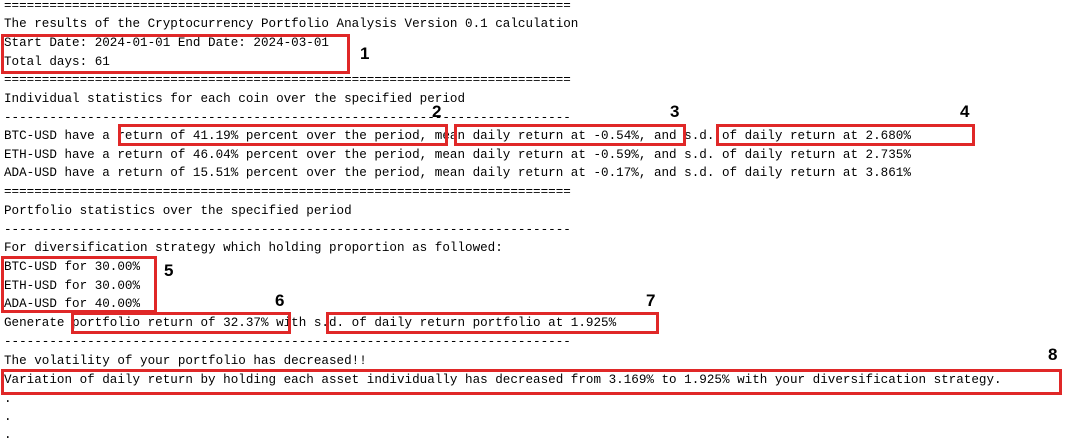  Describe the element at coordinates (965, 111) in the screenshot. I see `annotation-label-4: 4` at that location.